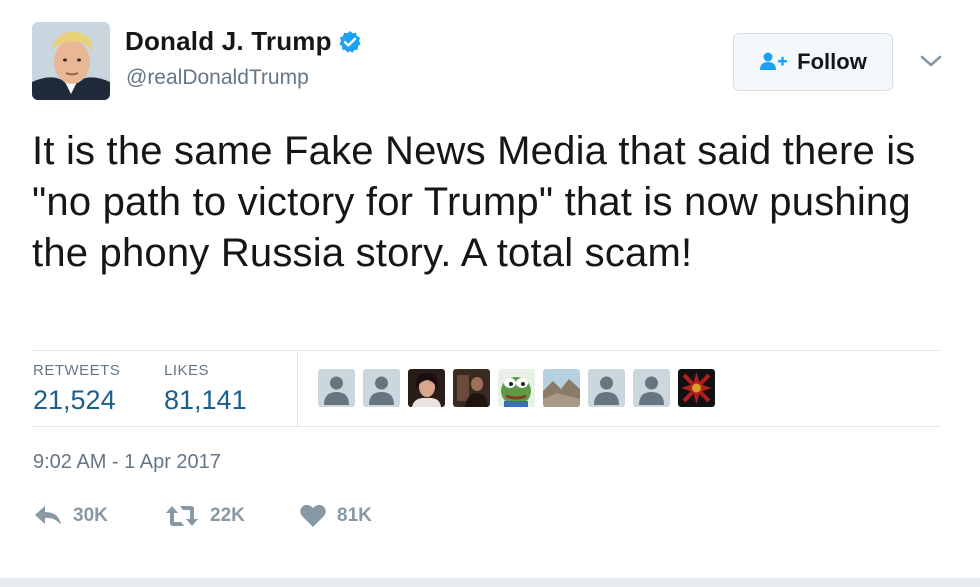 This screenshot has height=587, width=980. I want to click on photo-woman-icon, so click(426, 388).